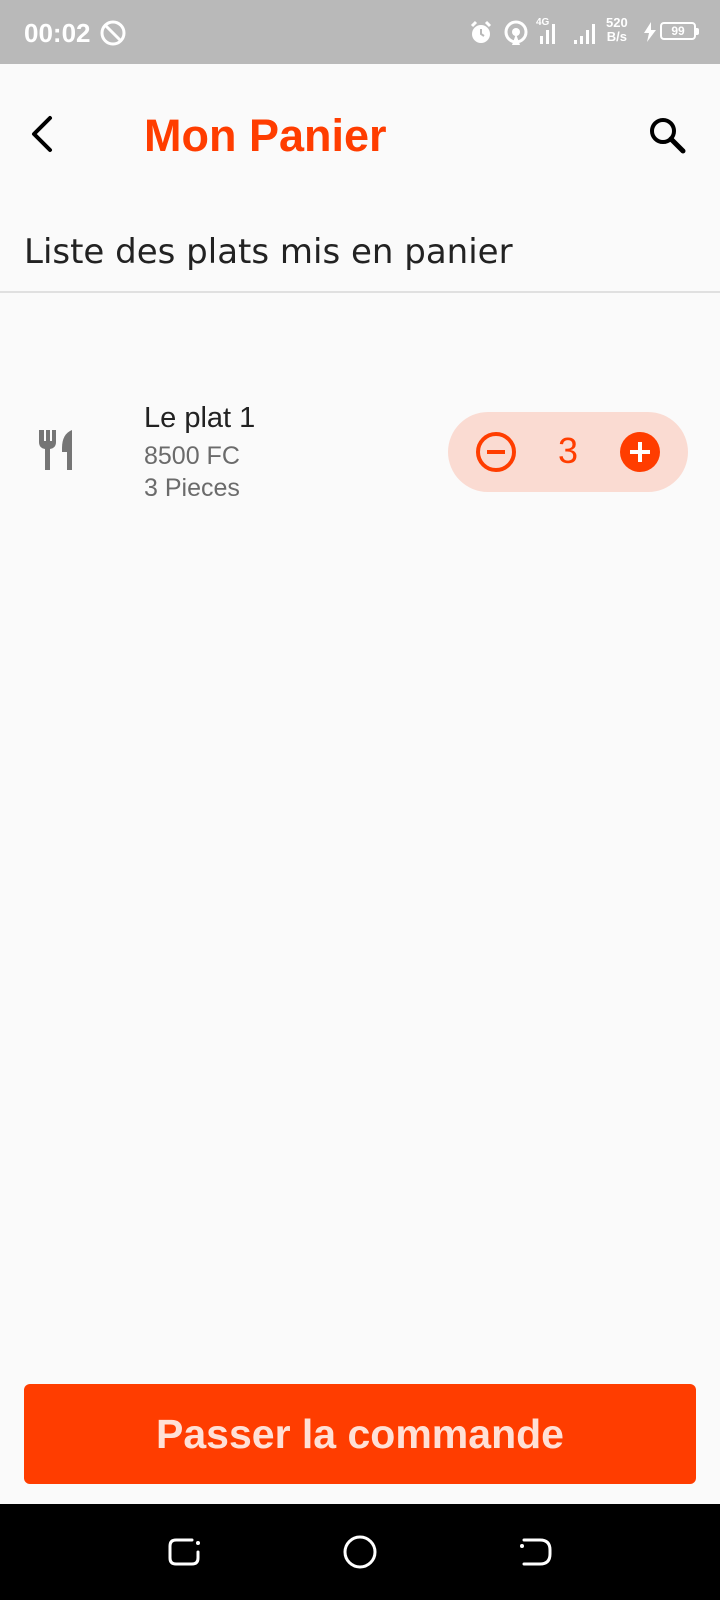  I want to click on quantity-value: 3, so click(568, 450).